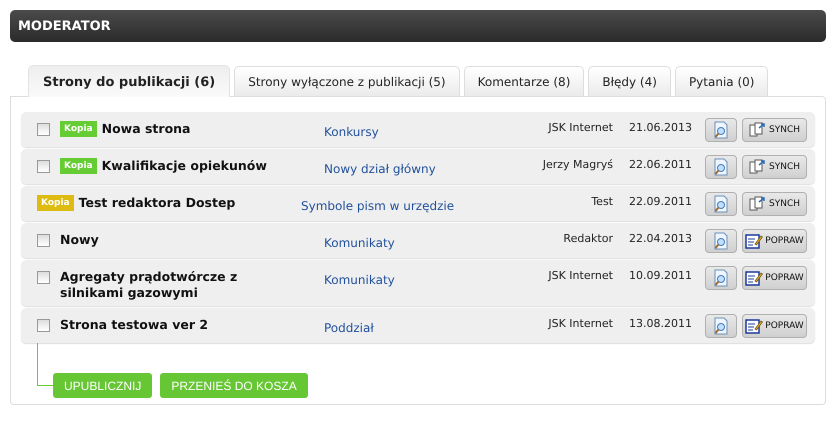 The image size is (833, 424). What do you see at coordinates (661, 323) in the screenshot?
I see `date-text: 13.08.2011` at bounding box center [661, 323].